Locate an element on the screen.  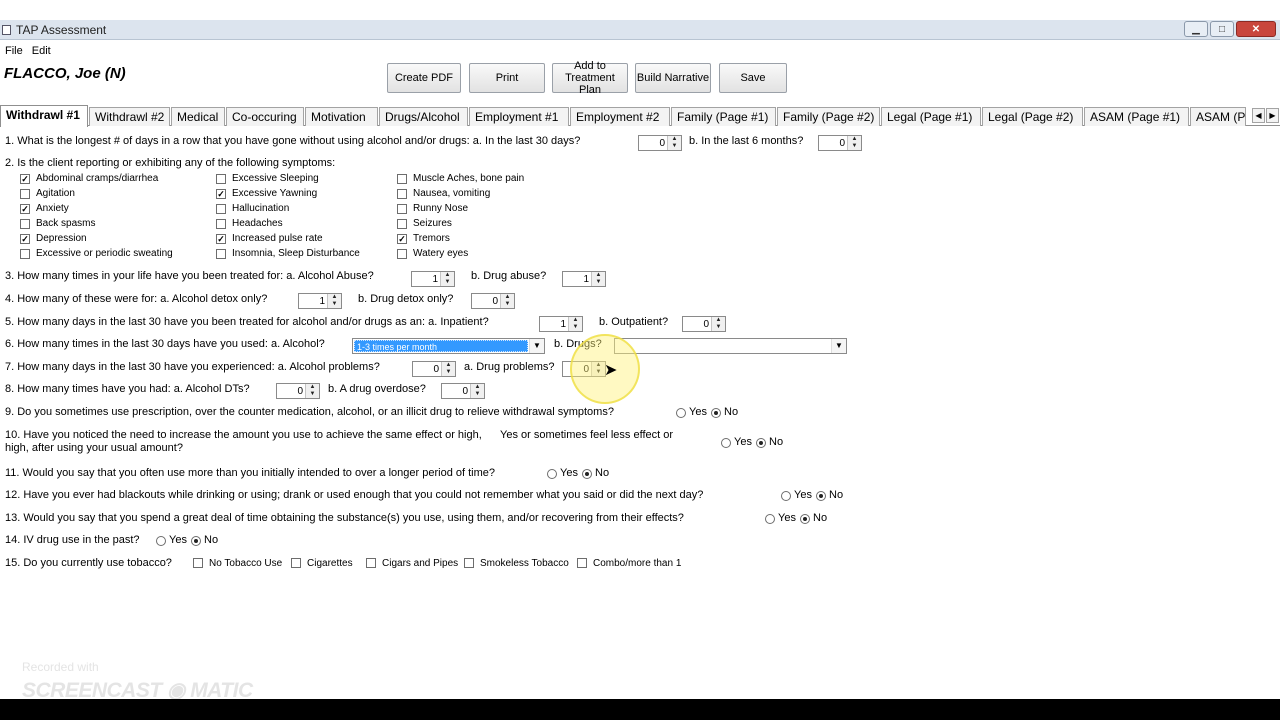
tab-withdrawl-2: Withdrawl #2 is located at coordinates (129, 116).